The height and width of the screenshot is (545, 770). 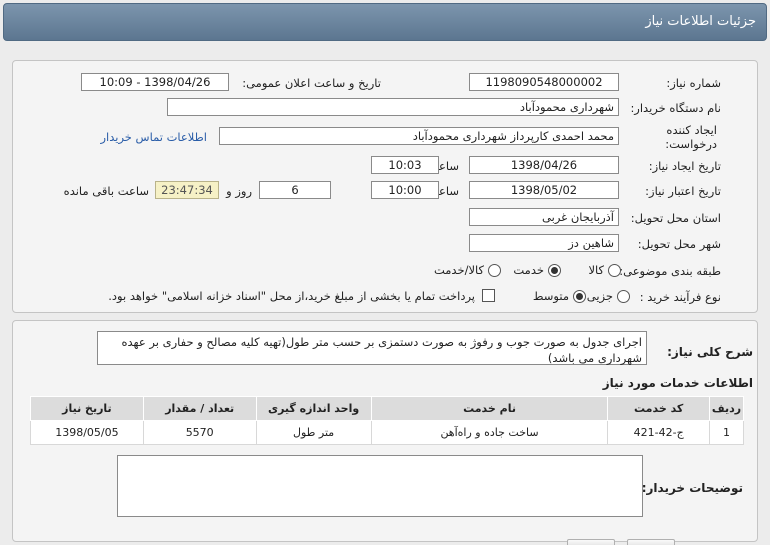 I want to click on cell-quantity: 5570, so click(x=199, y=432).